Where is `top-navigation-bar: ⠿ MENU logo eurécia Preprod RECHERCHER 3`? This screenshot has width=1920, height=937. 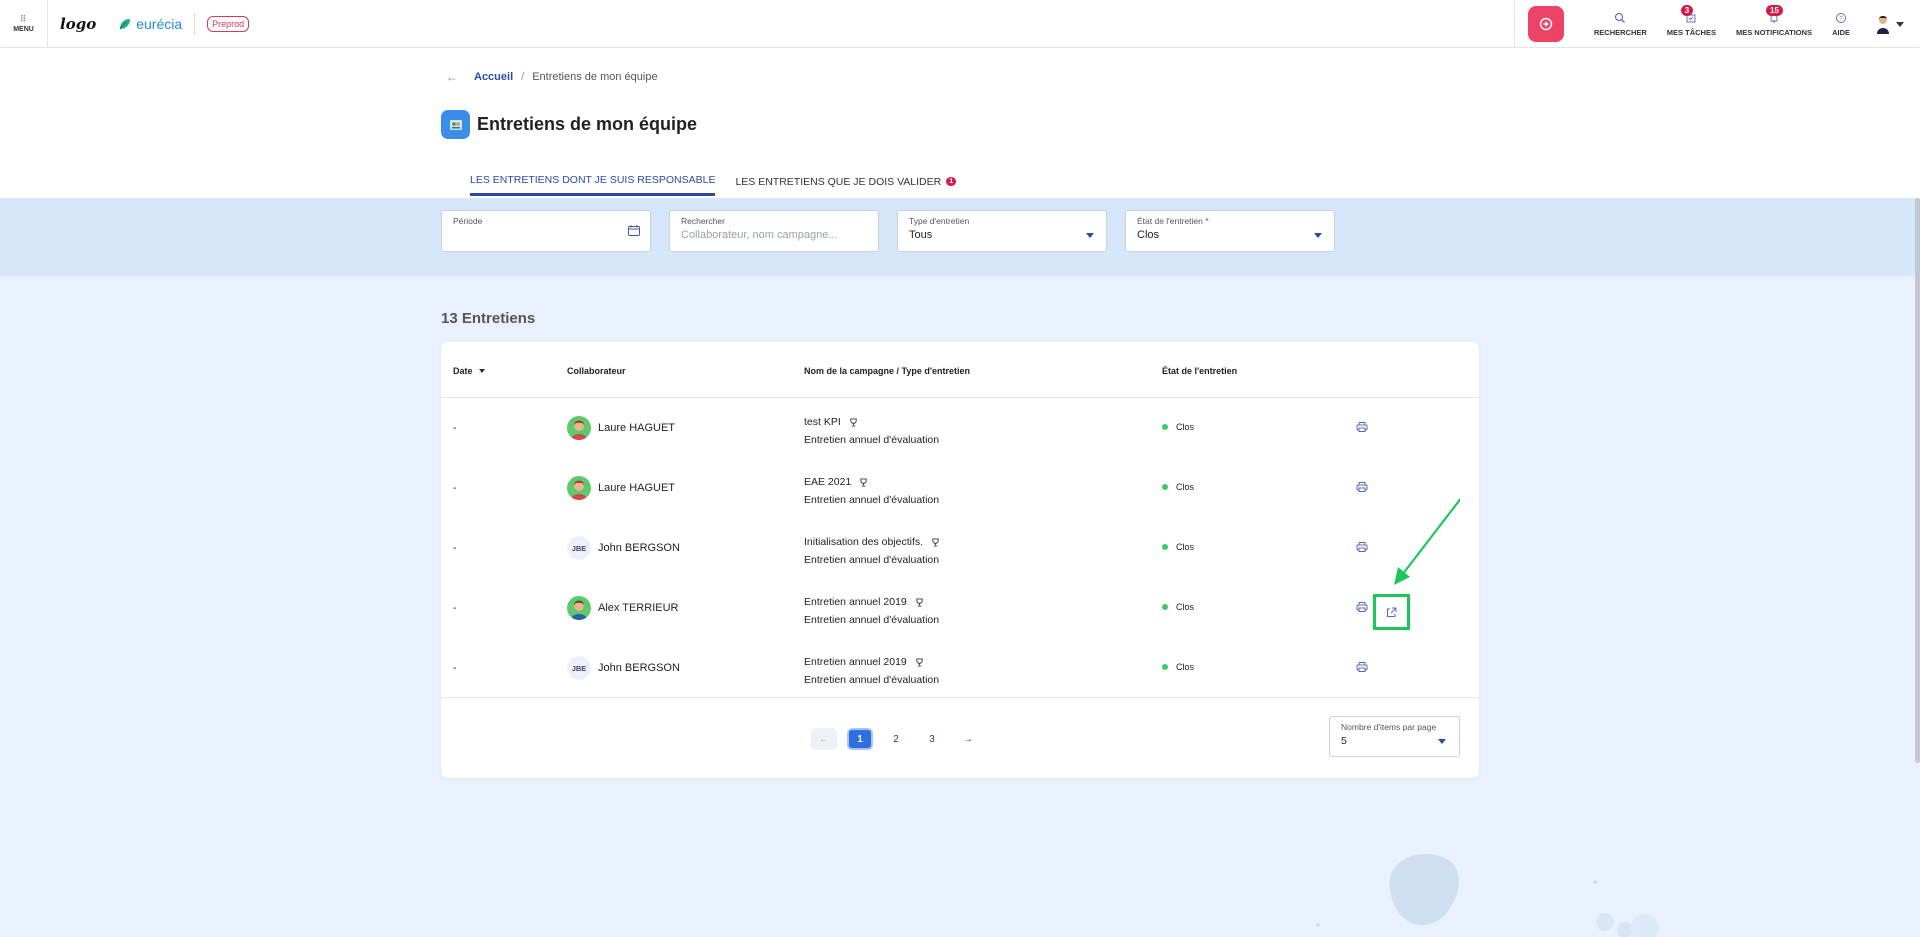
top-navigation-bar: ⠿ MENU logo eurécia Preprod RECHERCHER 3 is located at coordinates (960, 24).